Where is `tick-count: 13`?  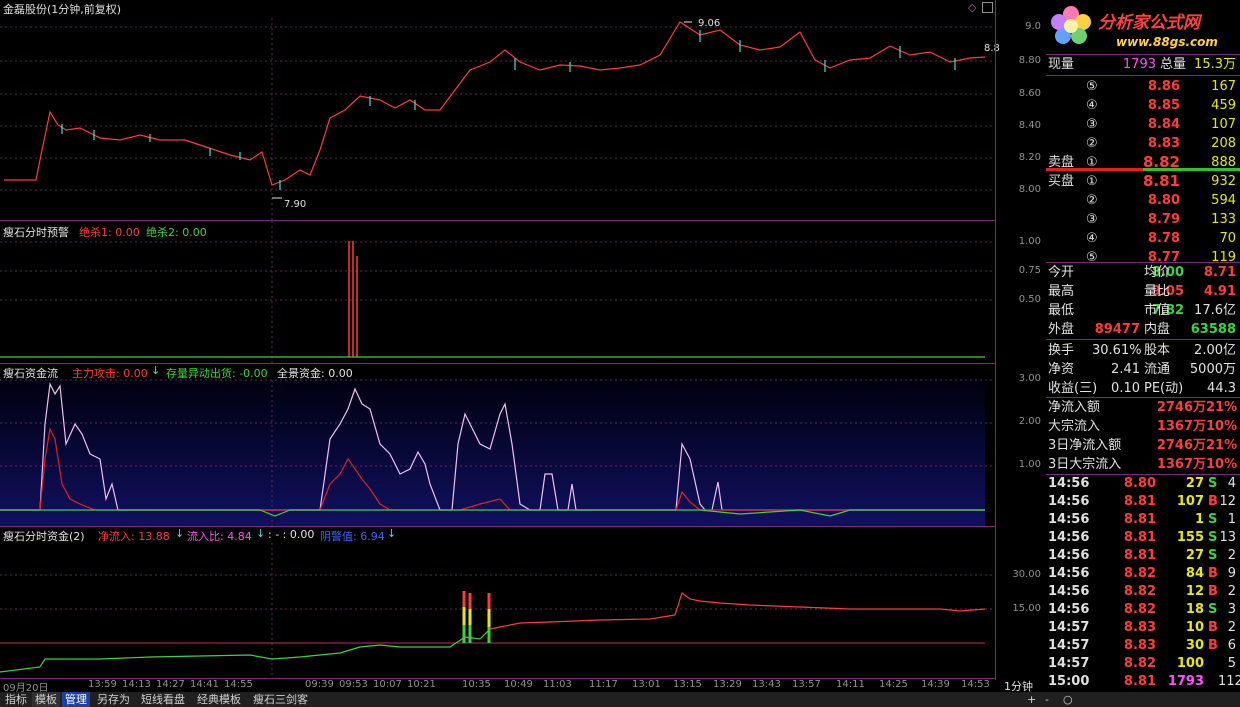
tick-count: 13 is located at coordinates (1227, 537).